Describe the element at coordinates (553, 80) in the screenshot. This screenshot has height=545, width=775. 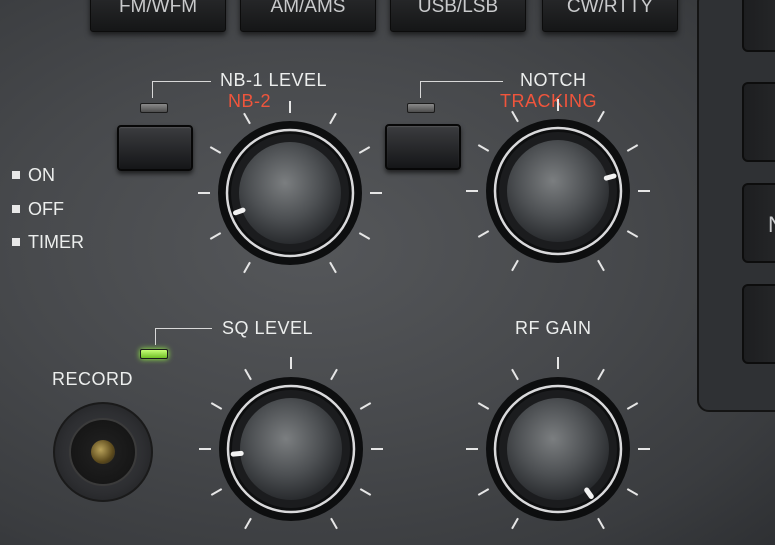
I see `notch-label: NOTCH` at that location.